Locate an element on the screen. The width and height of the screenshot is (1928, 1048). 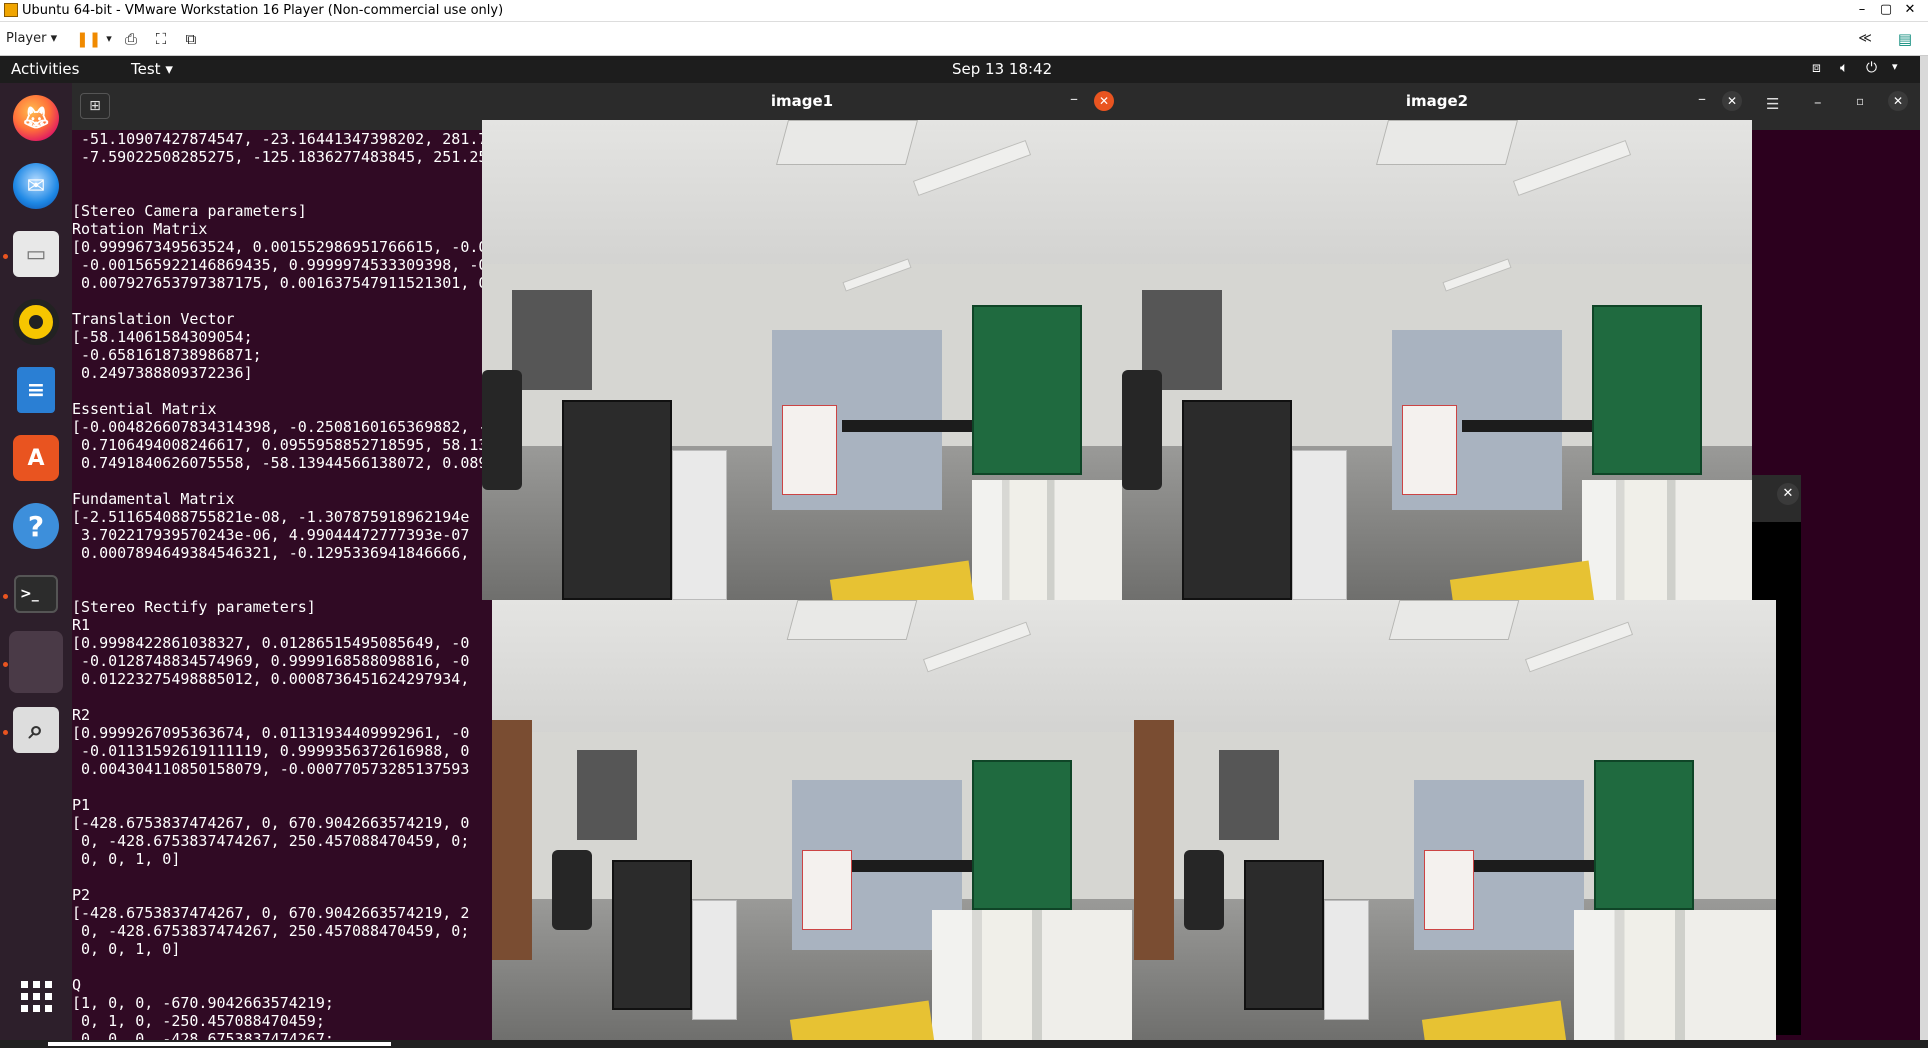
rhythmbox-icon is located at coordinates (36, 322).